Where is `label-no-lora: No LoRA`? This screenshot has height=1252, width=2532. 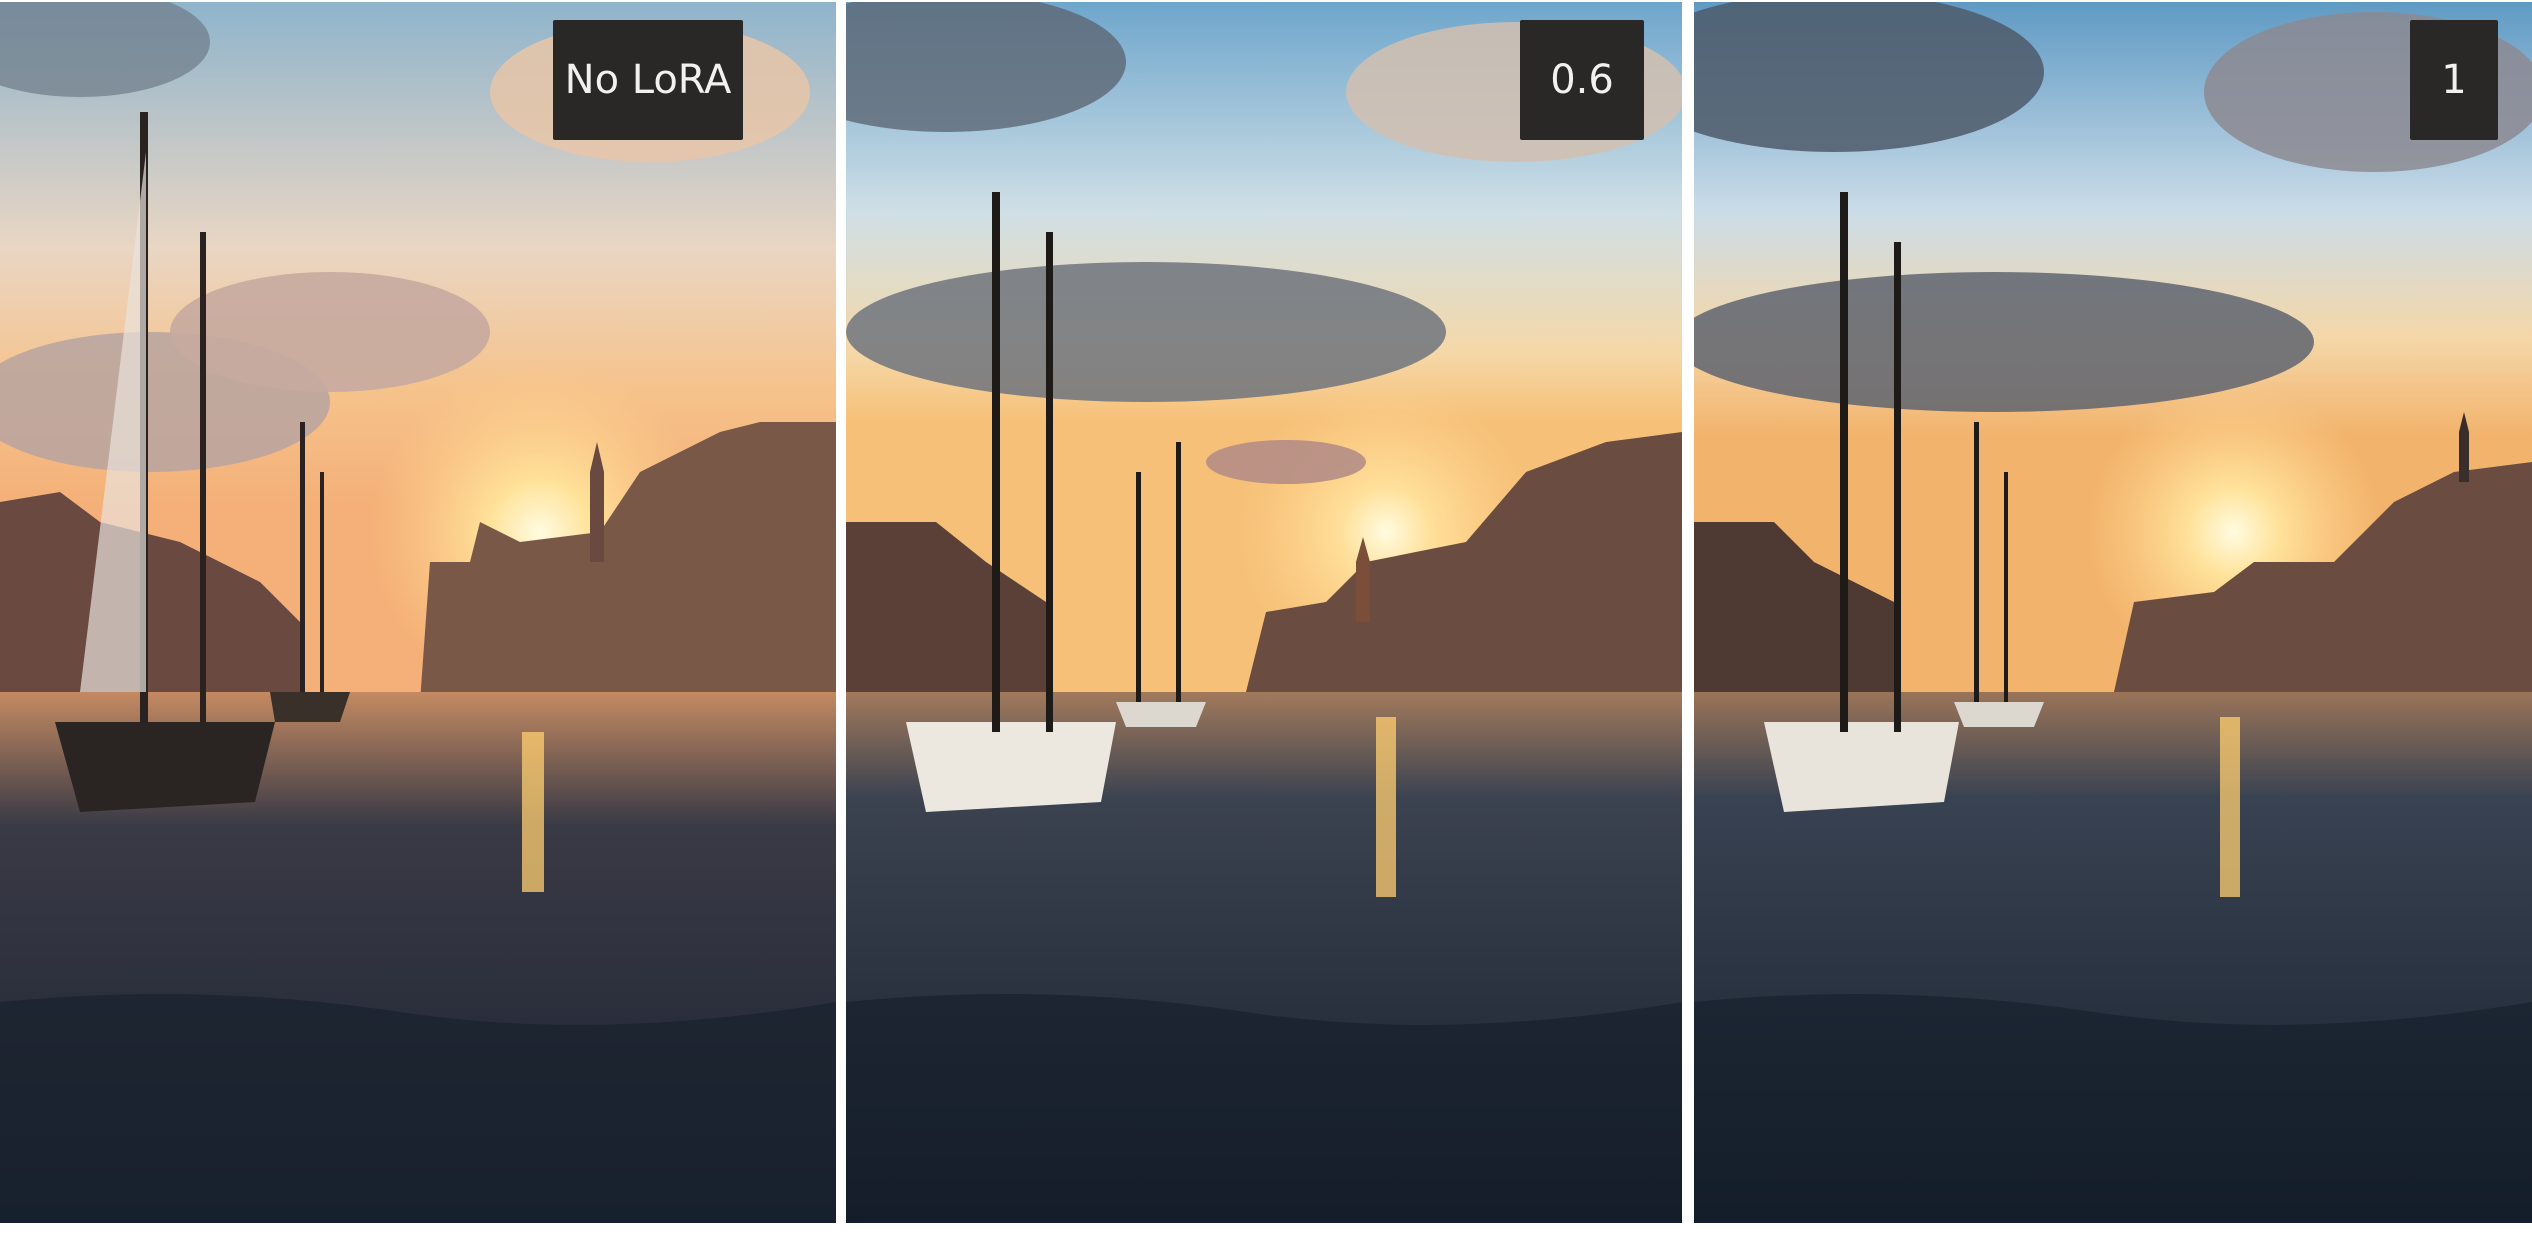 label-no-lora: No LoRA is located at coordinates (648, 80).